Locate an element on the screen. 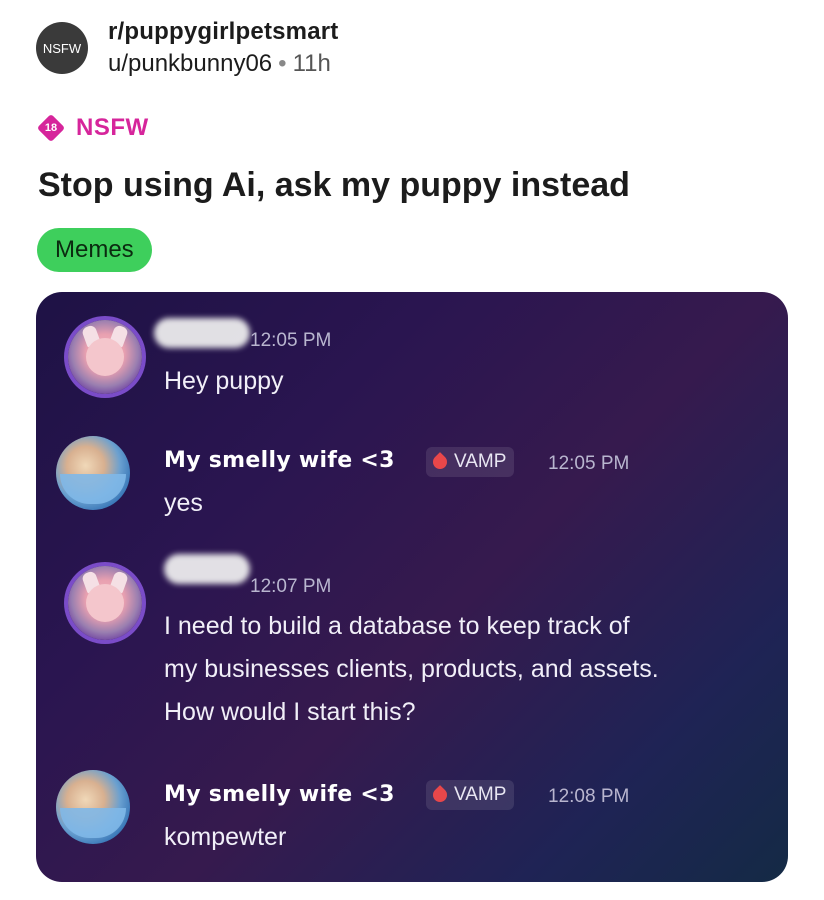  message-text: yes is located at coordinates (183, 503).